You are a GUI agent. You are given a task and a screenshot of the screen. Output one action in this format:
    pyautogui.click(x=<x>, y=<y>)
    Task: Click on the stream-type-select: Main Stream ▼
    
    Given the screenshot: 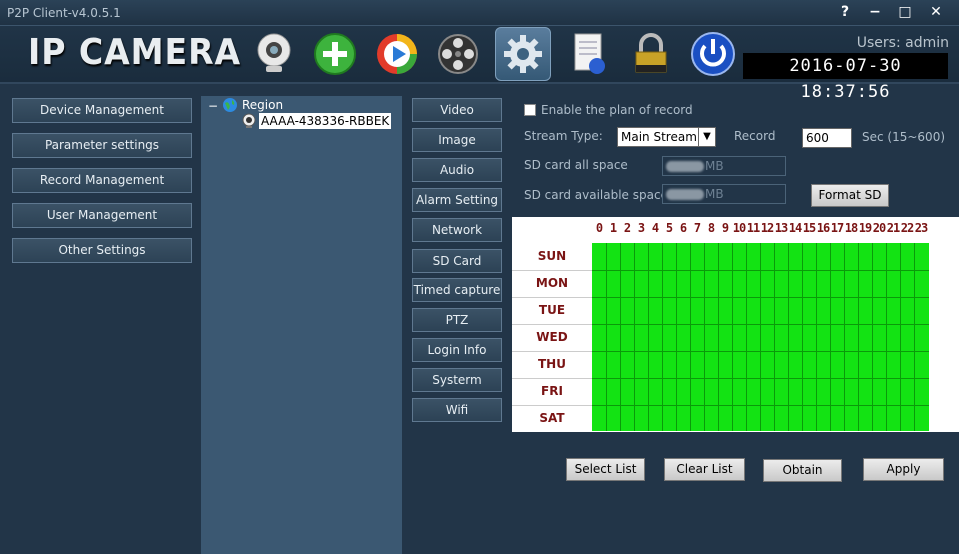 What is the action you would take?
    pyautogui.click(x=666, y=137)
    